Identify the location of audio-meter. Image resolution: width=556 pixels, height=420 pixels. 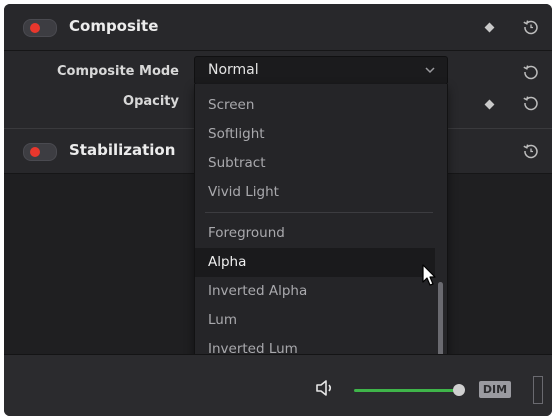
(538, 390).